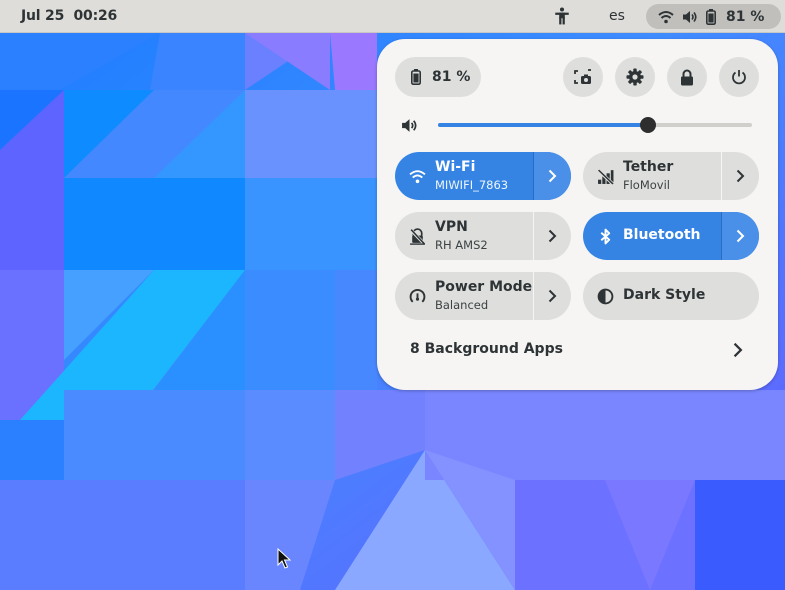 The height and width of the screenshot is (590, 785). I want to click on volume-row, so click(577, 127).